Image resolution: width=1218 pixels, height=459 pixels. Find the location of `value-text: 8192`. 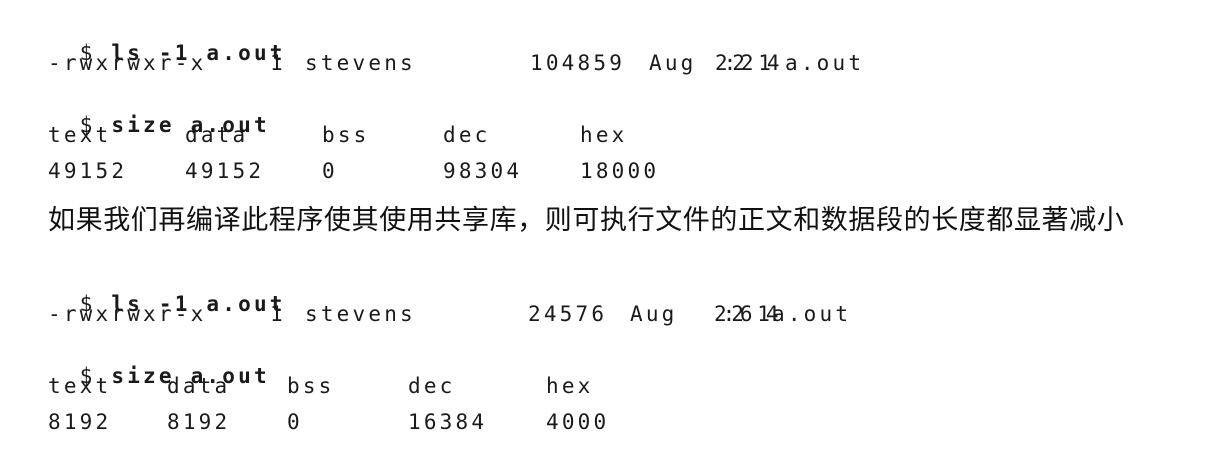

value-text: 8192 is located at coordinates (80, 422).